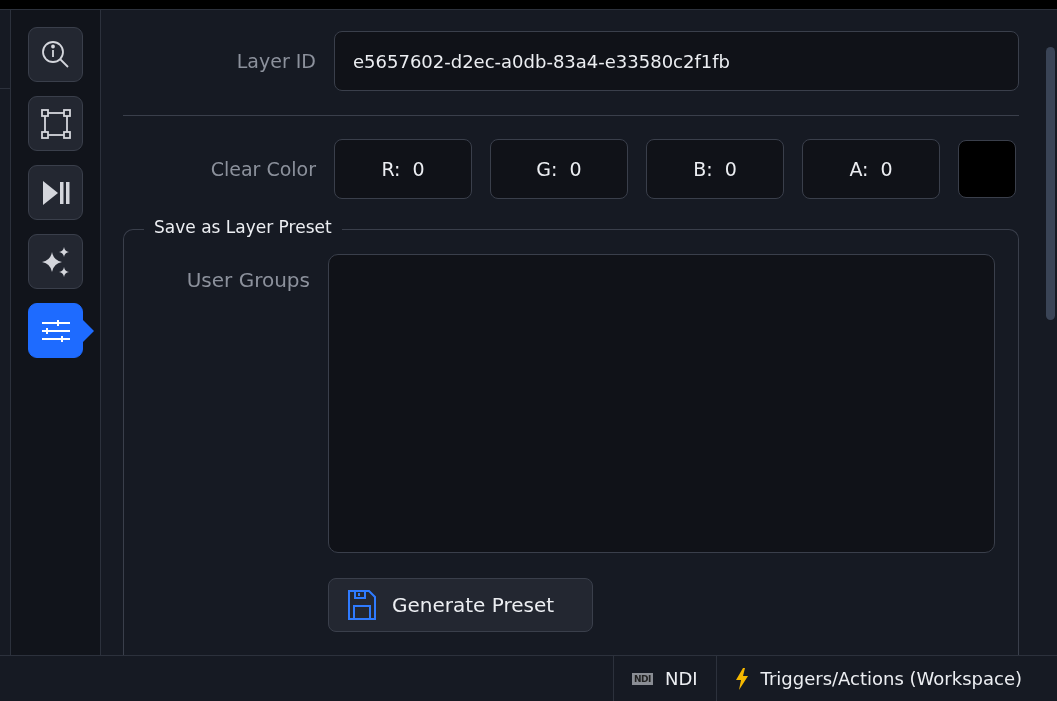 The height and width of the screenshot is (701, 1057). I want to click on field-label: Layer ID, so click(275, 61).